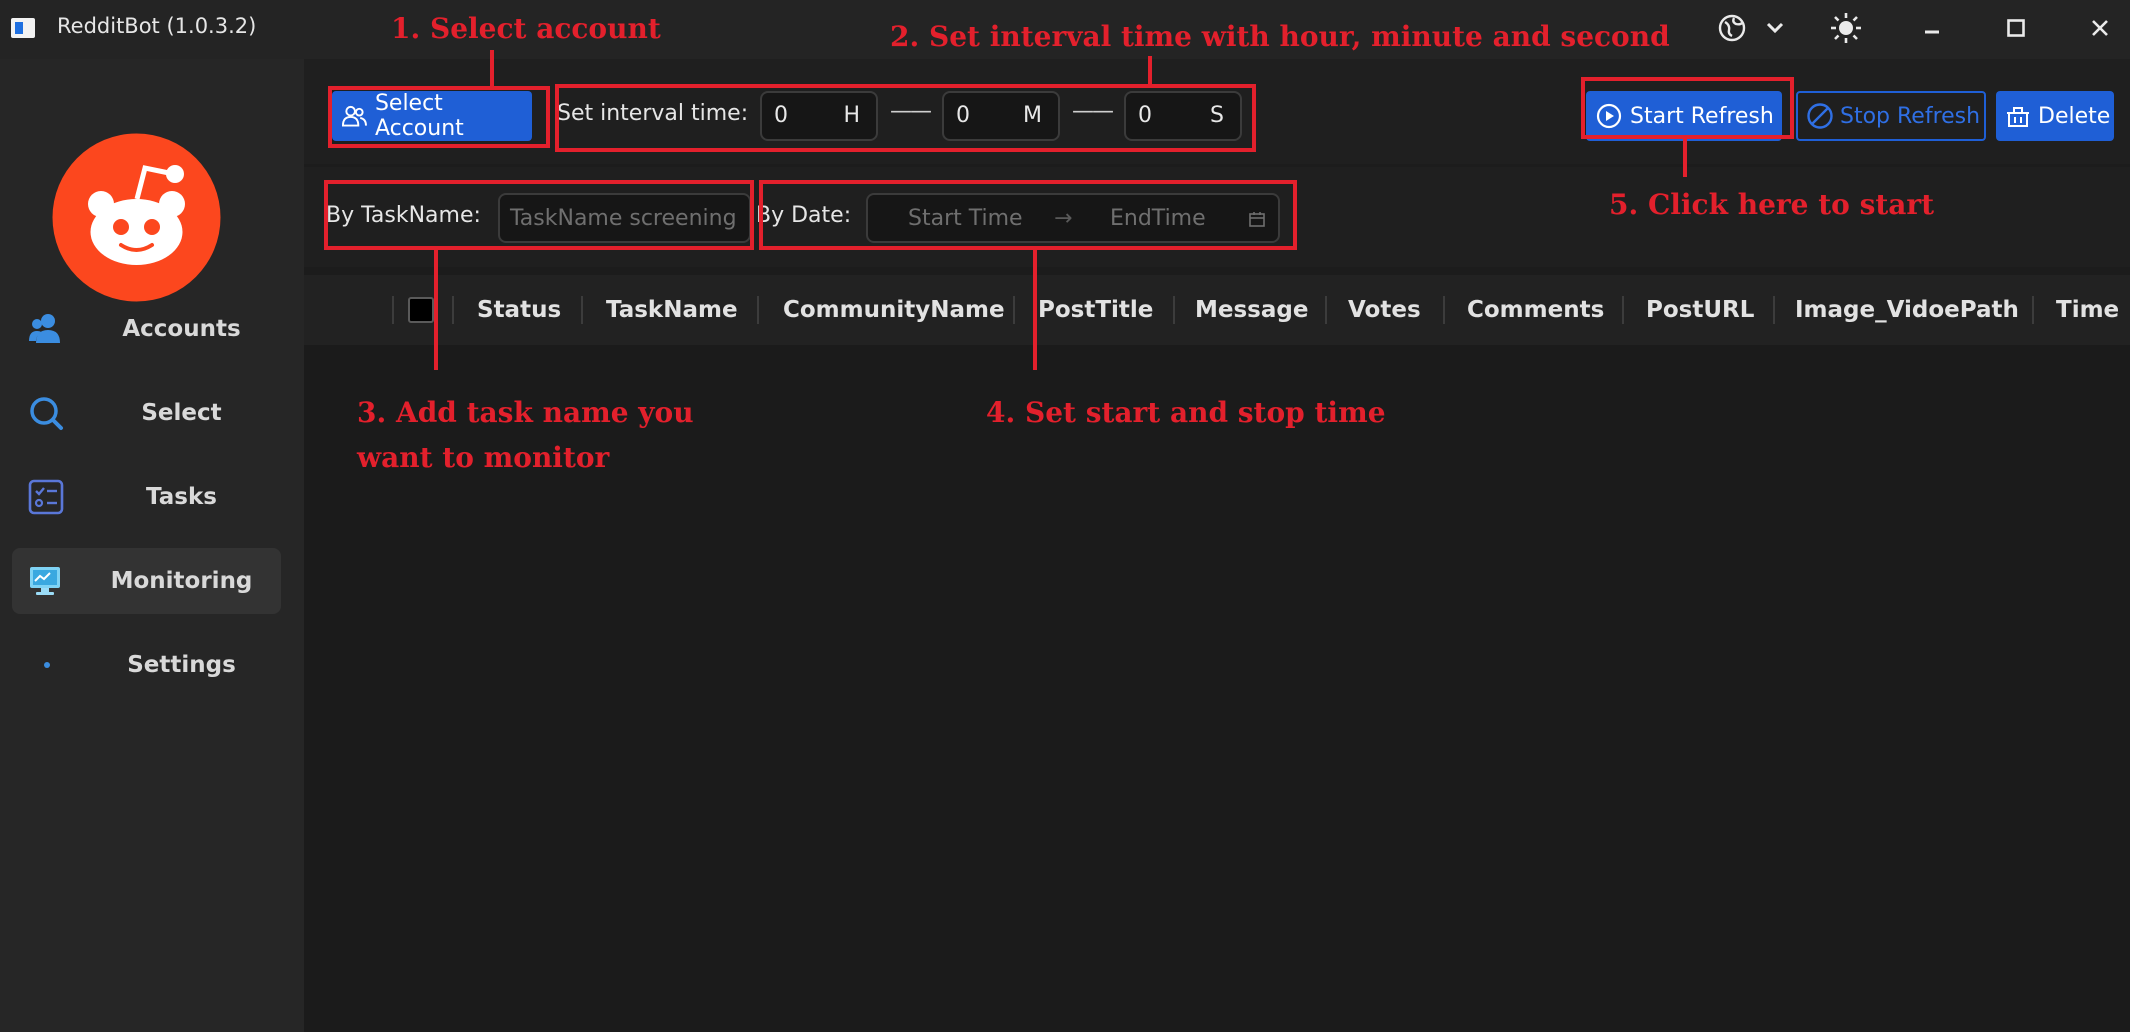 This screenshot has height=1032, width=2130. Describe the element at coordinates (136, 217) in the screenshot. I see `reddit-logo` at that location.